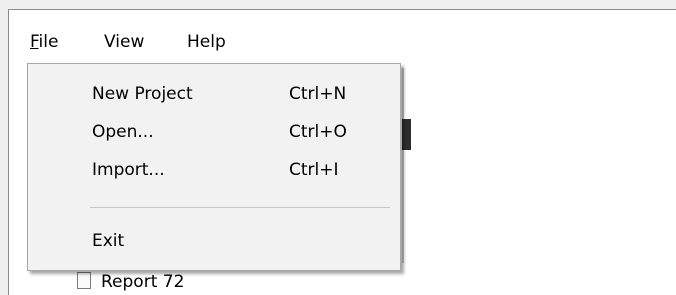 Image resolution: width=676 pixels, height=295 pixels. Describe the element at coordinates (34, 42) in the screenshot. I see `menu-file-mnemonic: F` at that location.